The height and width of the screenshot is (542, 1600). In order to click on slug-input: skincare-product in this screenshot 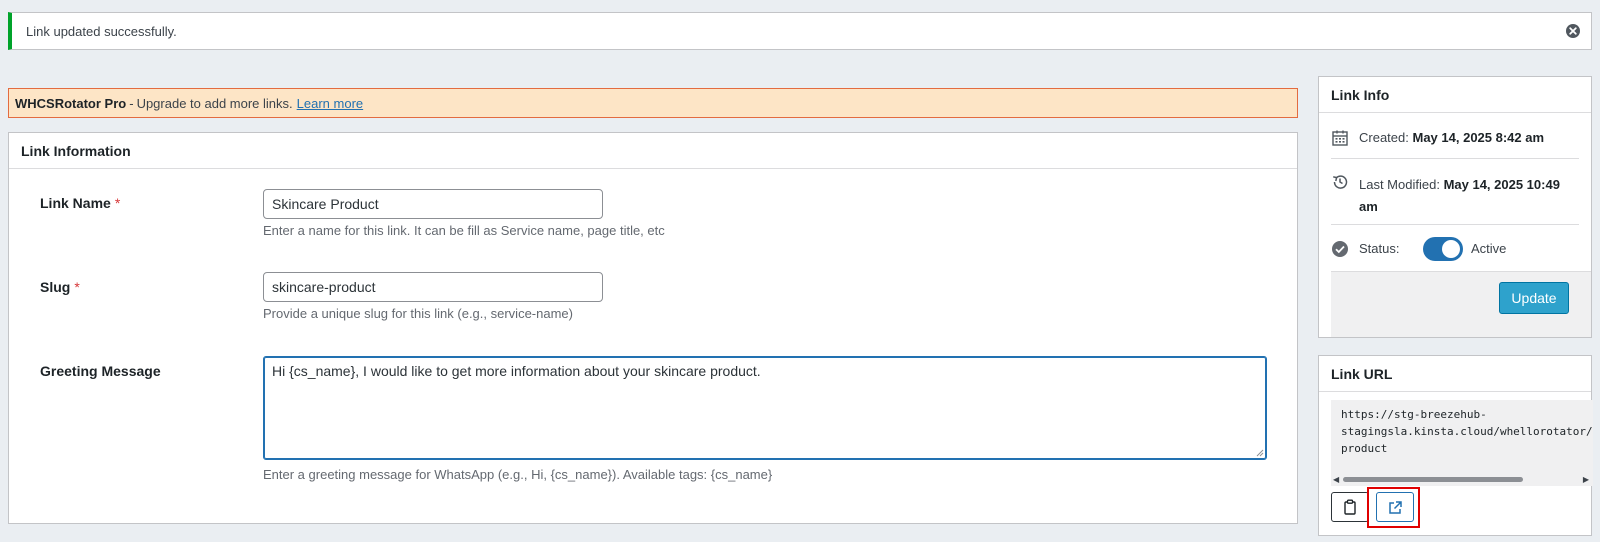, I will do `click(433, 287)`.